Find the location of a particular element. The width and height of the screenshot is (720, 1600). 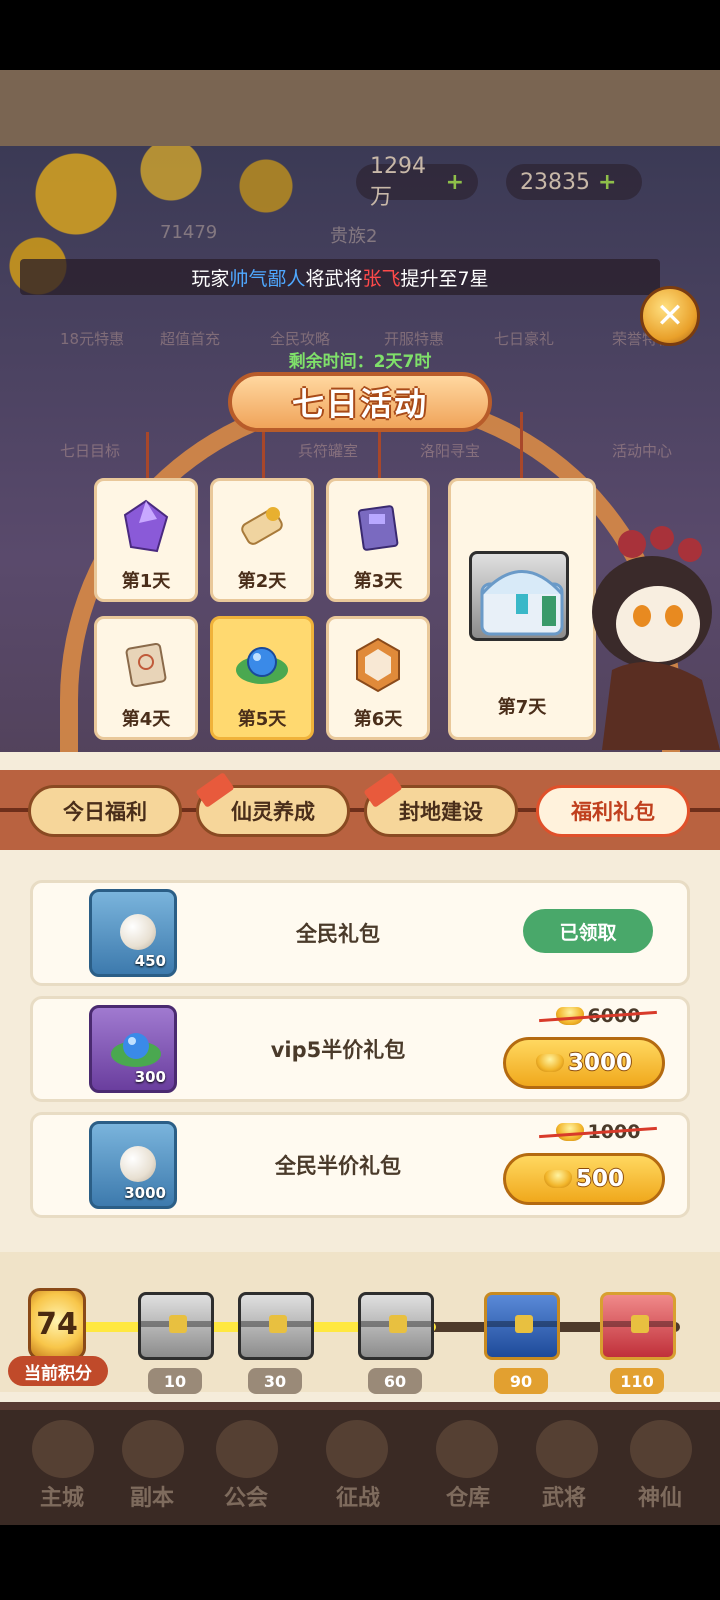

nav-item-dungeon: 副本 is located at coordinates (152, 1496).